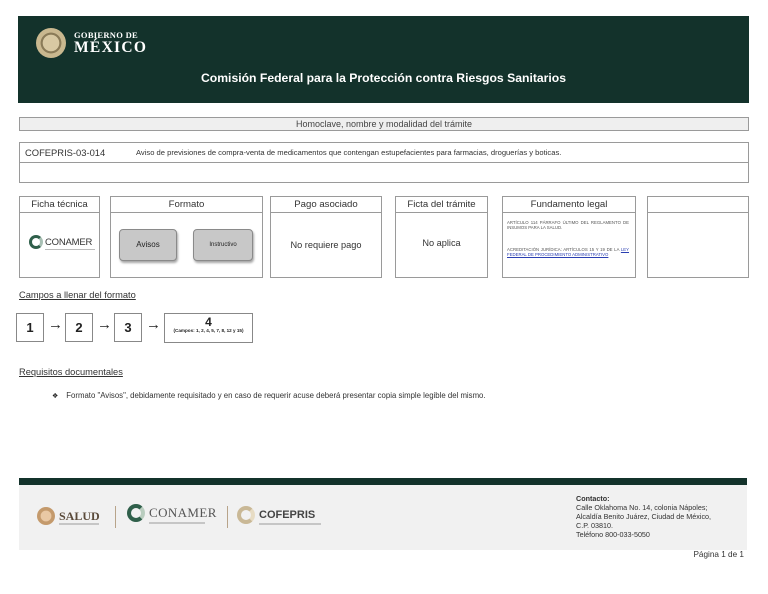 This screenshot has width=768, height=594. I want to click on instructivo-button: Instructivo, so click(223, 245).